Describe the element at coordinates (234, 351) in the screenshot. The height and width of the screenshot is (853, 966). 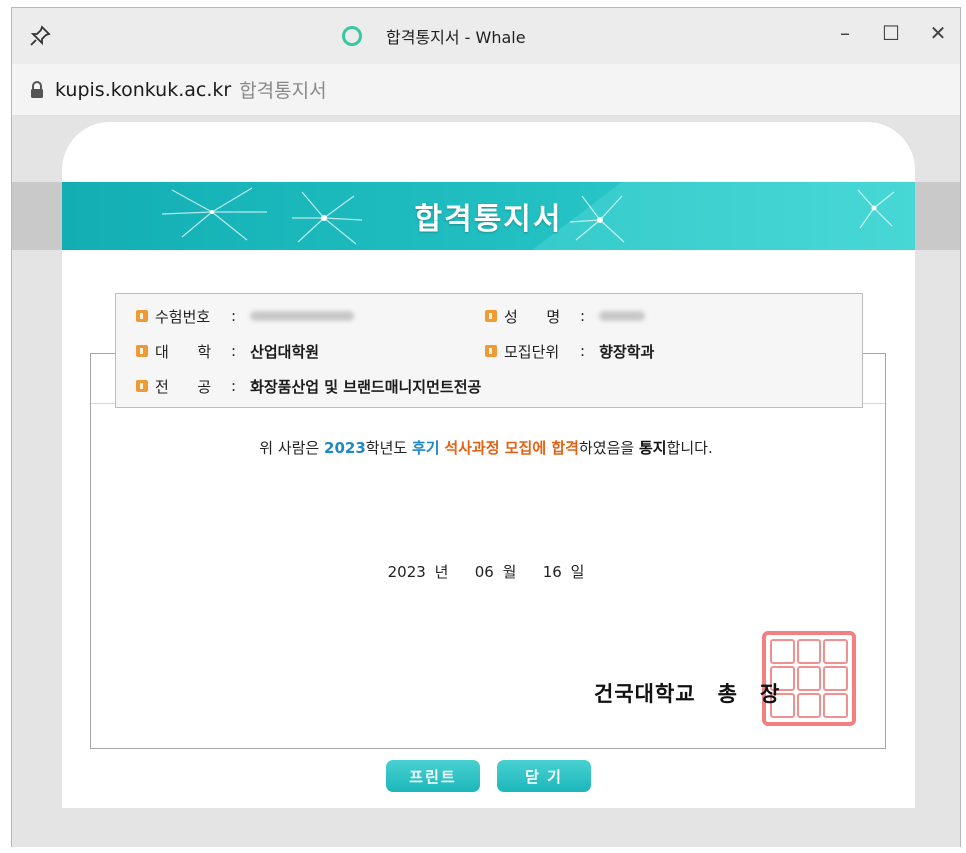
I see `college-colon: :` at that location.